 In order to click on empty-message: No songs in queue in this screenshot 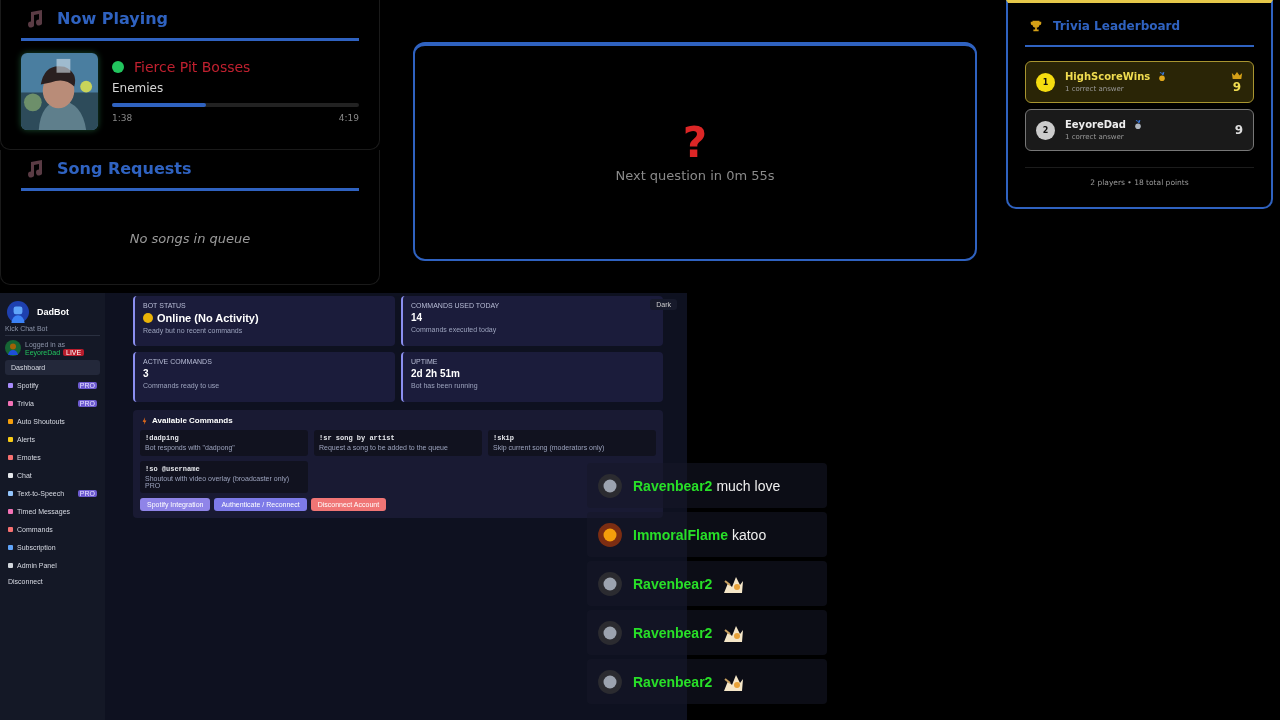, I will do `click(190, 238)`.